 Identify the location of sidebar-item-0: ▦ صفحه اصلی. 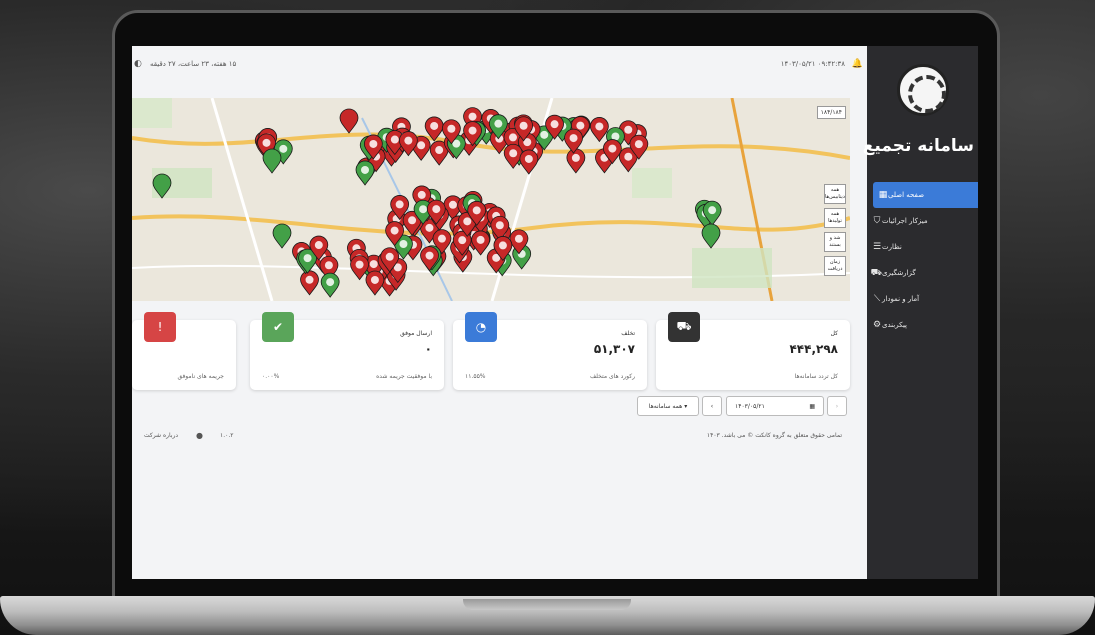
(925, 195).